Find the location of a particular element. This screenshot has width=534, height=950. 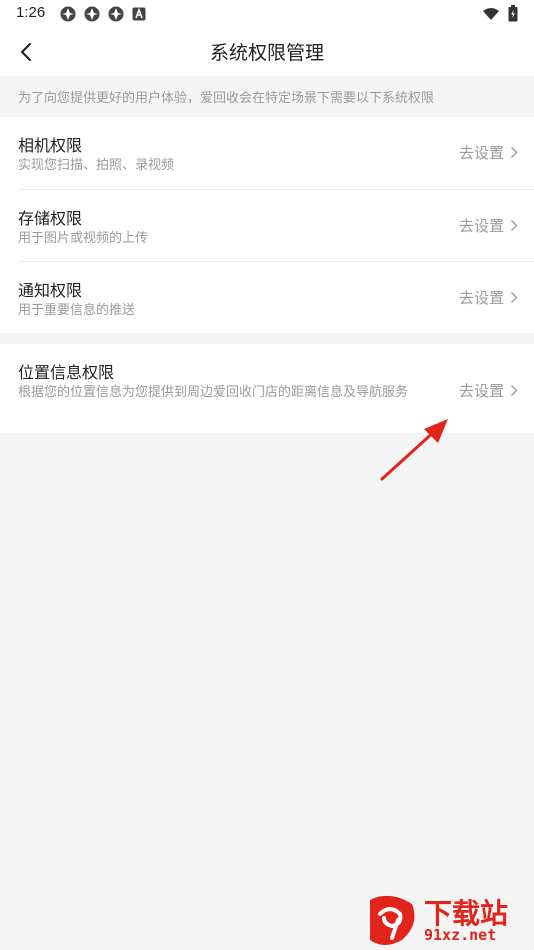

permission-title: 存储权限 is located at coordinates (50, 218).